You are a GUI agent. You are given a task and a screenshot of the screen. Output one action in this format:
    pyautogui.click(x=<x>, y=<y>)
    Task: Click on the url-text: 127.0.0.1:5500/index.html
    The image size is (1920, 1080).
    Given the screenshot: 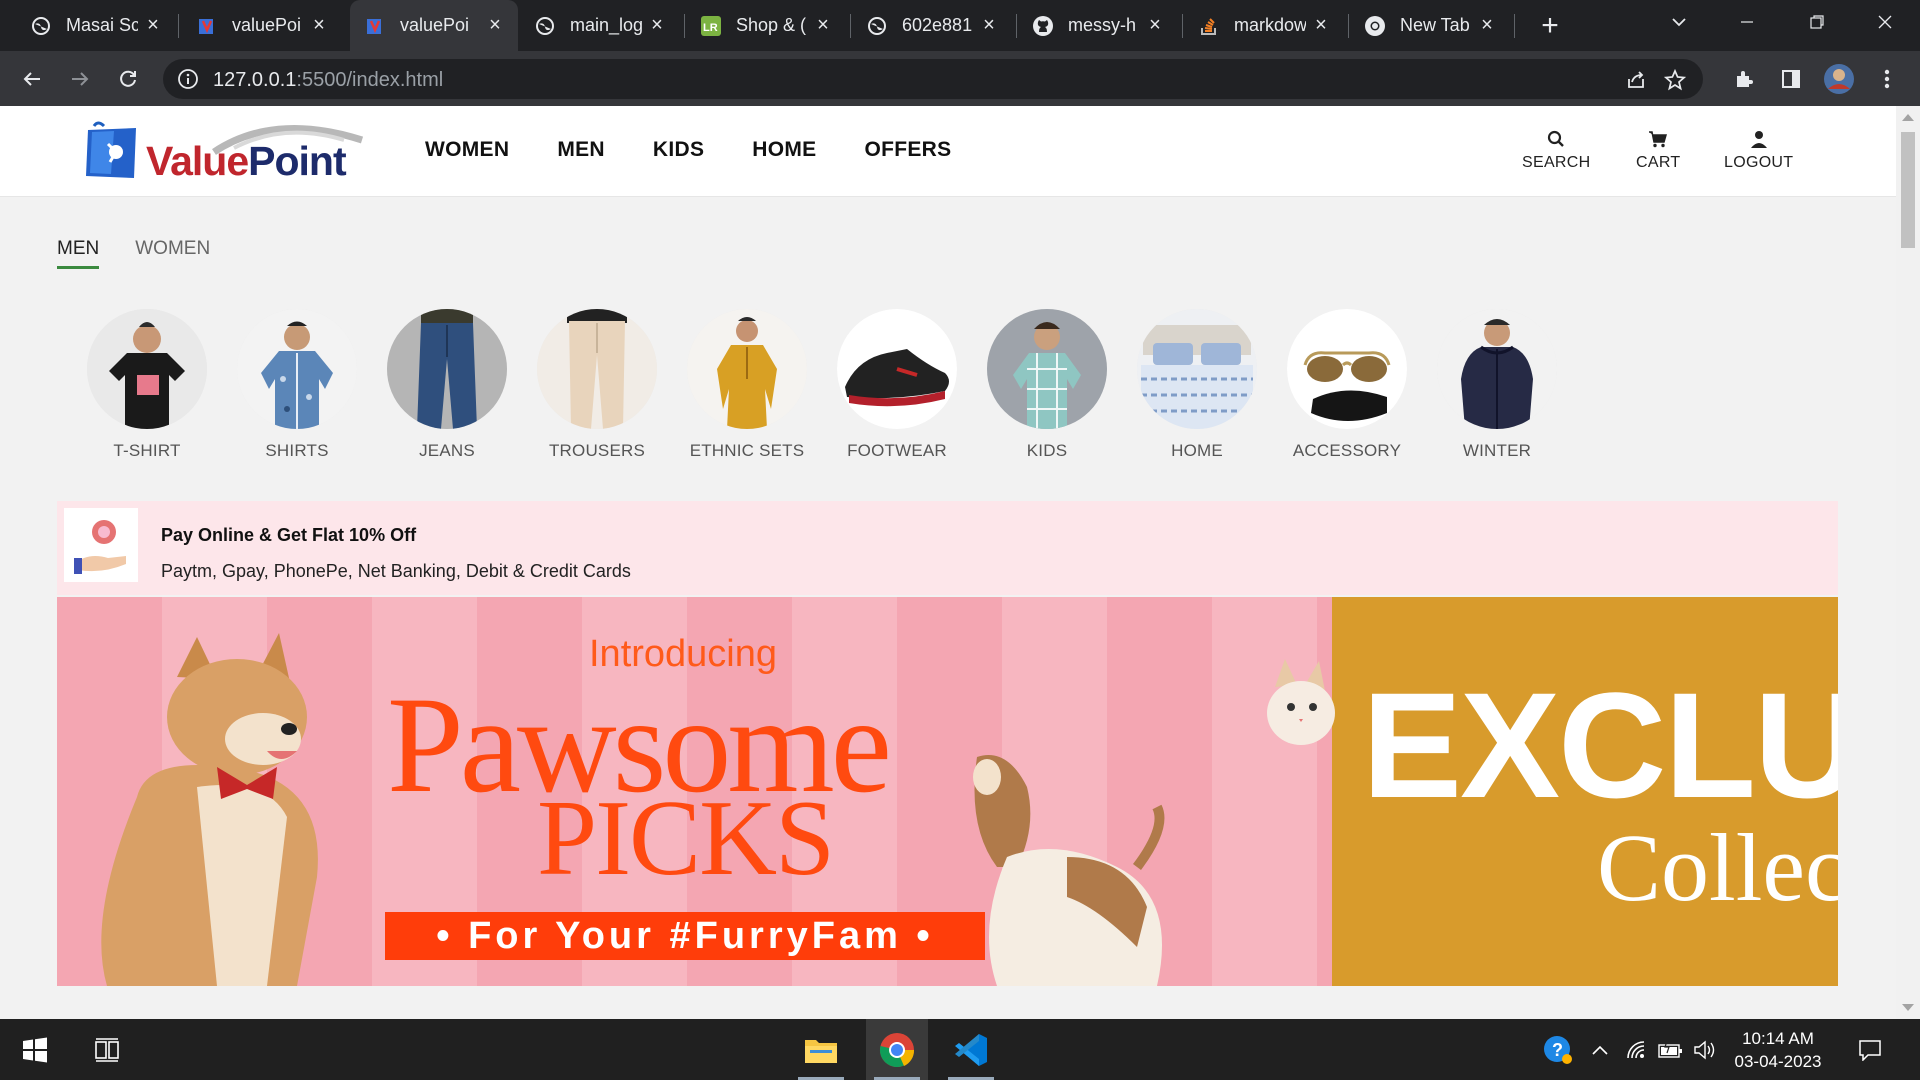 What is the action you would take?
    pyautogui.click(x=328, y=80)
    